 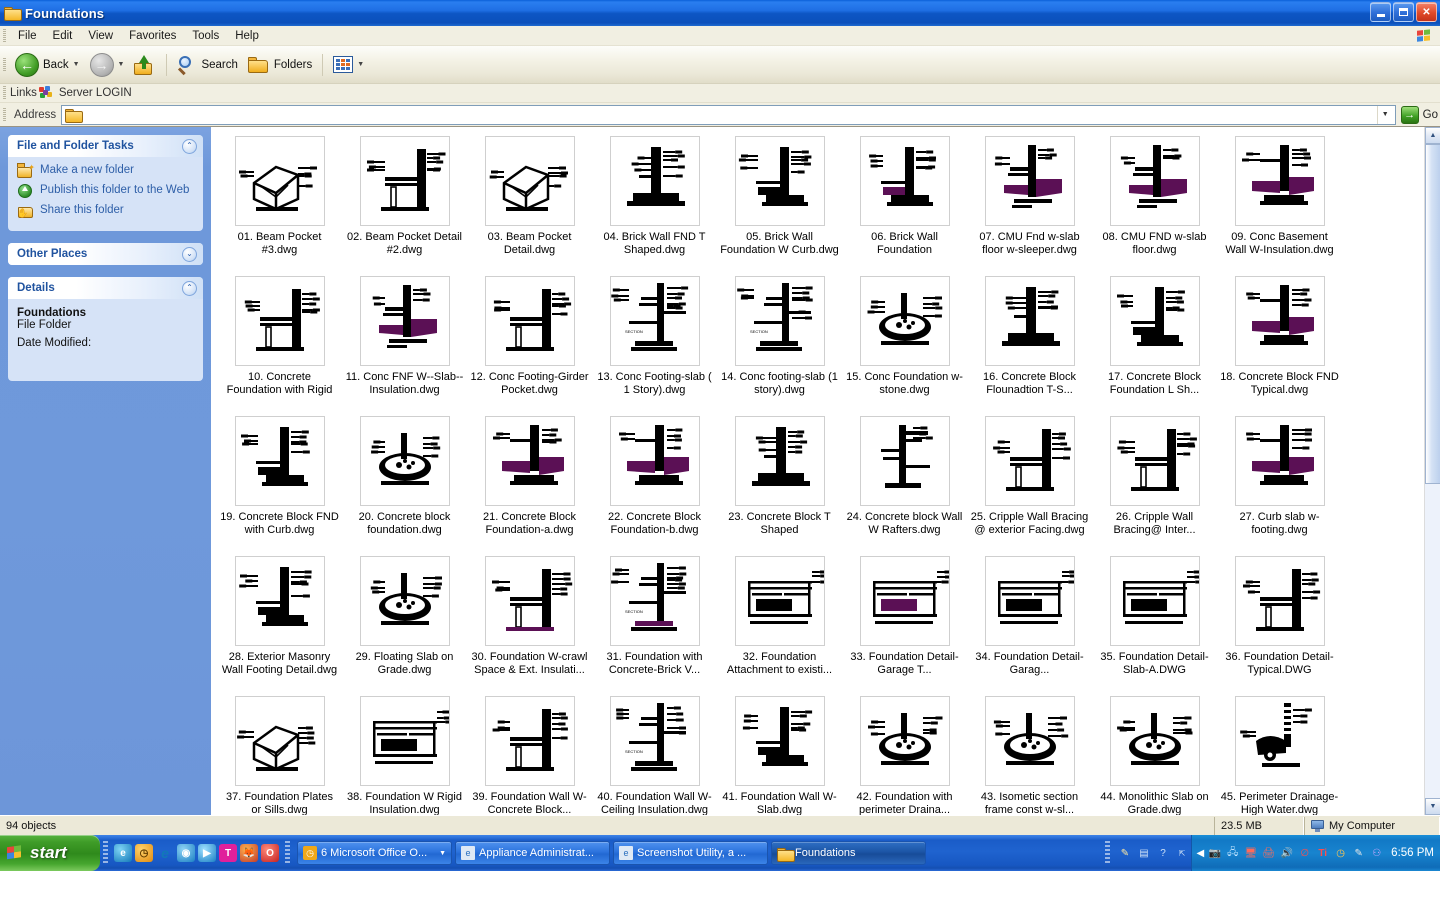 What do you see at coordinates (1322, 853) in the screenshot?
I see `text-icon: Ti` at bounding box center [1322, 853].